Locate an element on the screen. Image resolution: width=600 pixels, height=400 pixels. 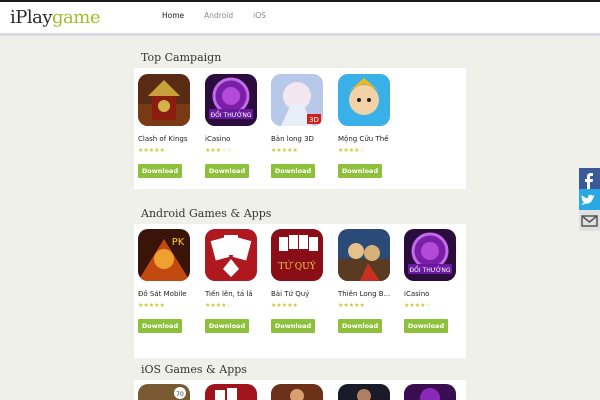
game-icon-ios-1: 70 is located at coordinates (164, 392).